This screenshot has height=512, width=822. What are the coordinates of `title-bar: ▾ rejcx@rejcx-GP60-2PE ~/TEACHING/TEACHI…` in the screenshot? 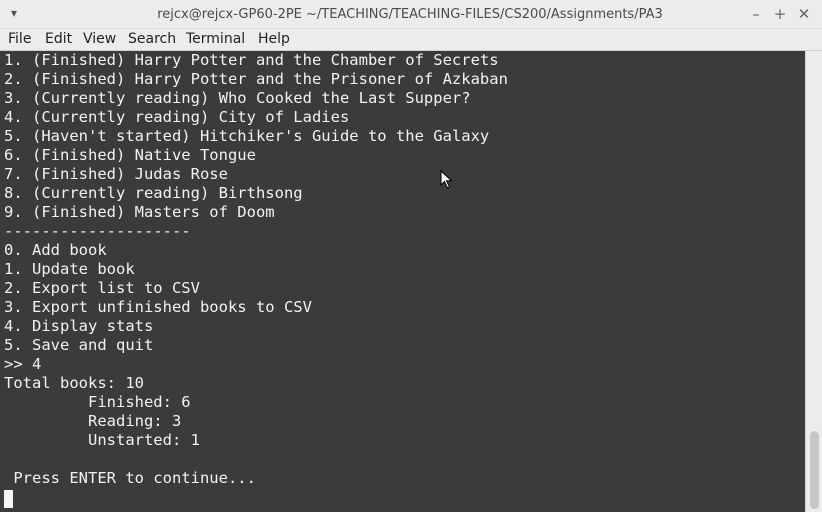 It's located at (411, 14).